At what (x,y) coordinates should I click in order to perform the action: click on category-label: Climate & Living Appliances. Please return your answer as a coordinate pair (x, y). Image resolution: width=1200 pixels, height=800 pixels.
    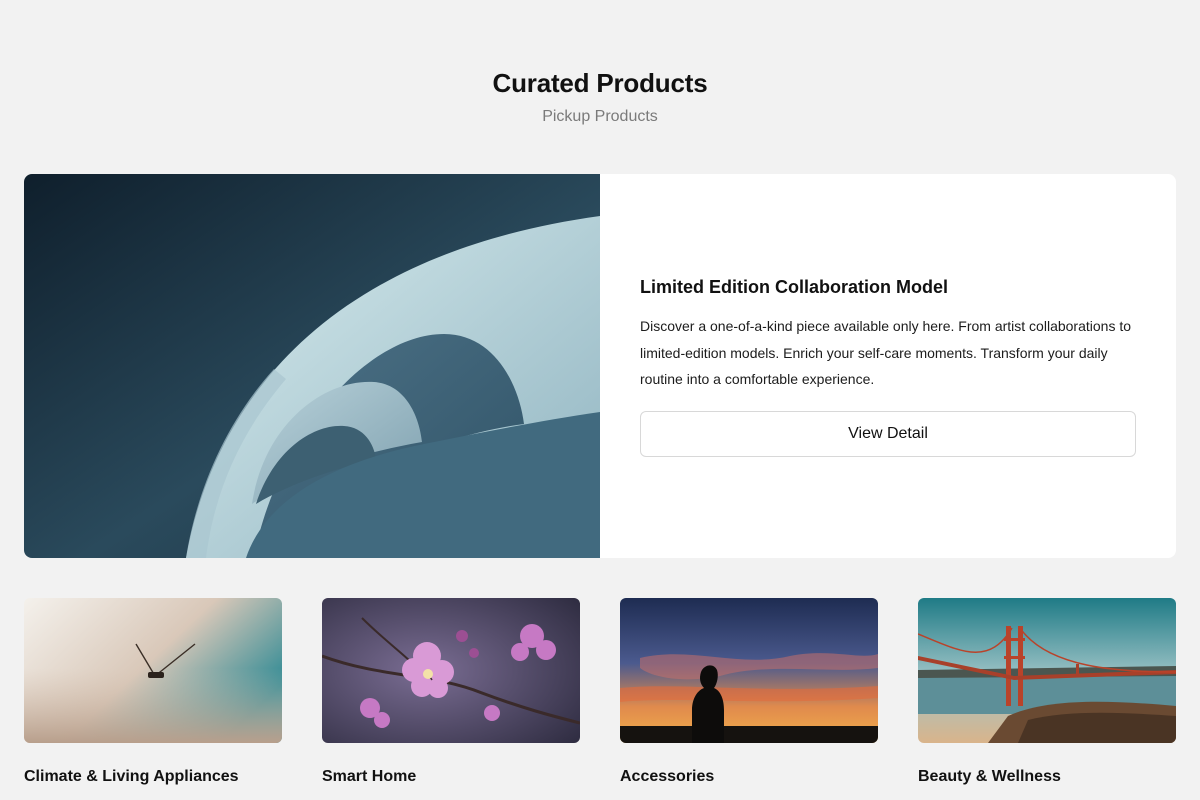
    Looking at the image, I should click on (131, 776).